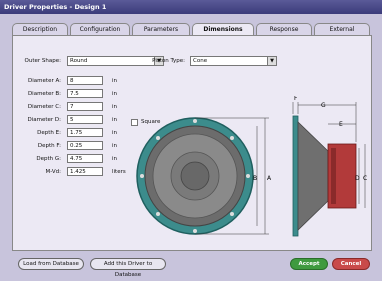 Image resolution: width=382 pixels, height=281 pixels. What do you see at coordinates (323, 105) in the screenshot?
I see `diagram-label-g: G` at bounding box center [323, 105].